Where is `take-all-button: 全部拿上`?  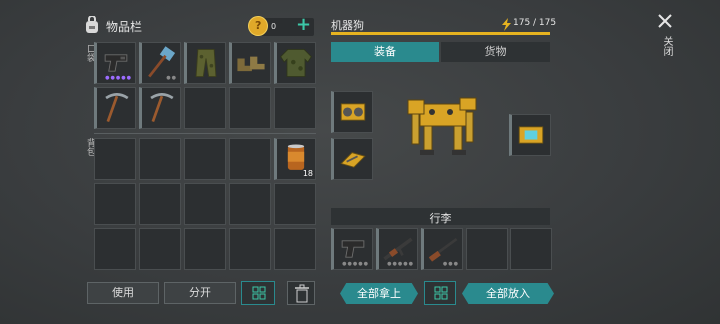
take-all-button: 全部拿上 is located at coordinates (379, 293).